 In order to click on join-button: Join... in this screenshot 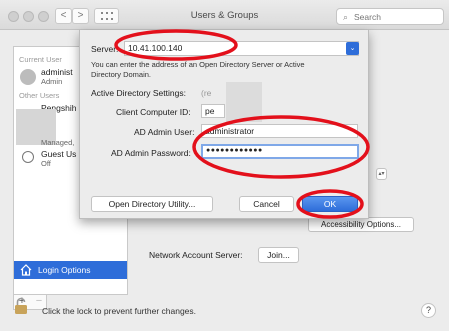, I will do `click(278, 255)`.